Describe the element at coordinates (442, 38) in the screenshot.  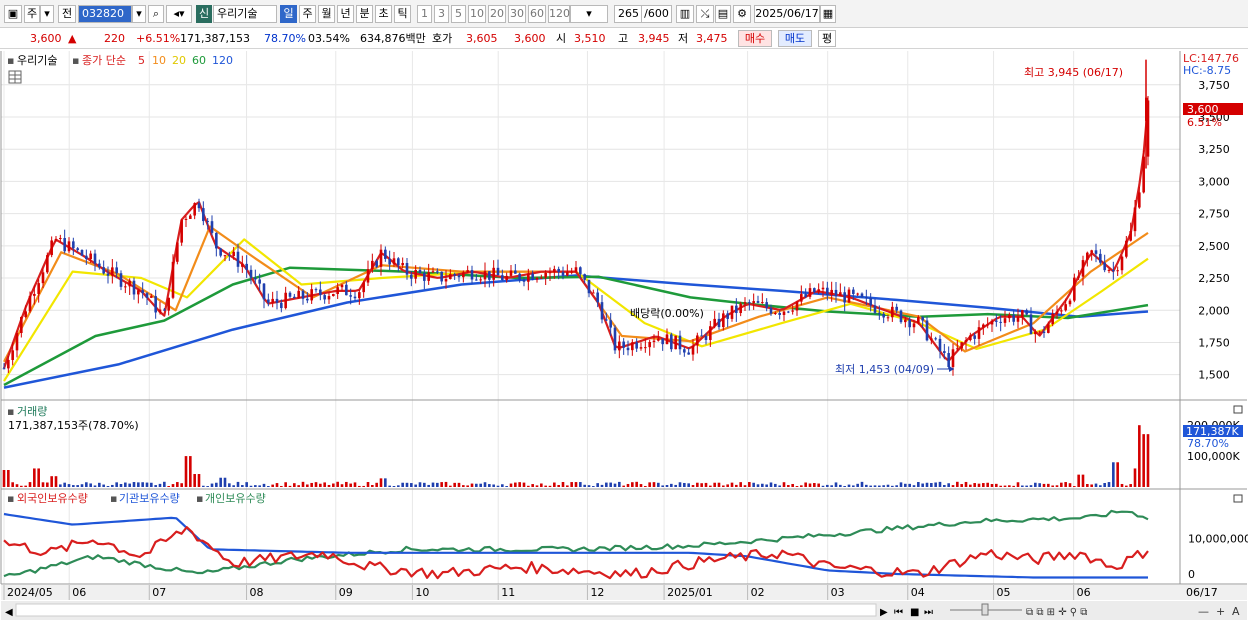
I see `bid-label: 호가` at that location.